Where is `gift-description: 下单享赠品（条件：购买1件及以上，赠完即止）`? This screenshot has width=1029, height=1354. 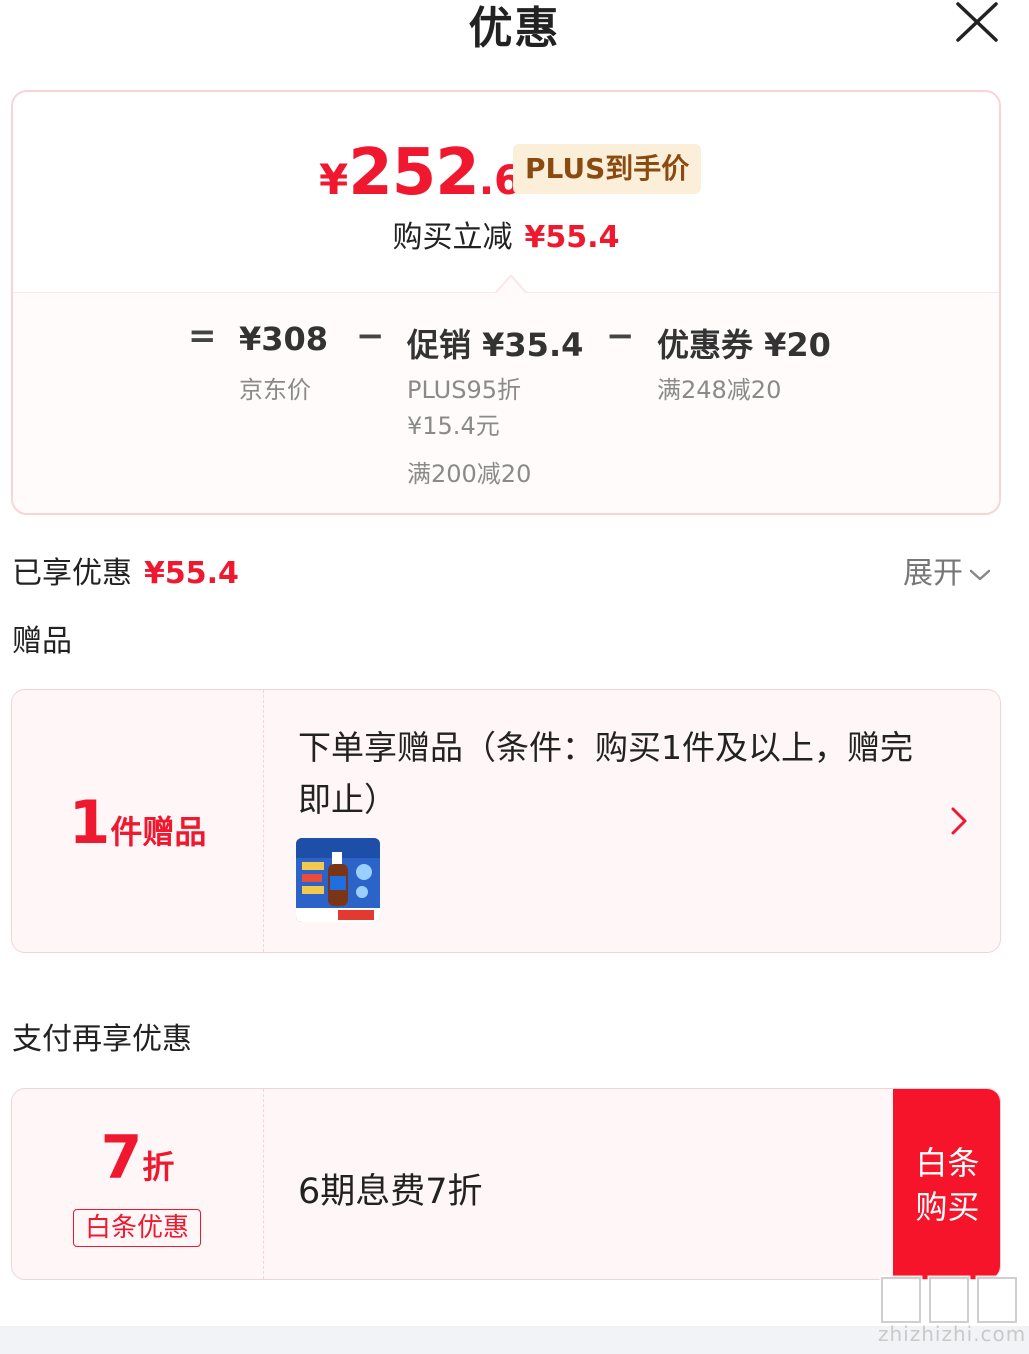 gift-description: 下单享赠品（条件：购买1件及以上，赠完即止） is located at coordinates (605, 773).